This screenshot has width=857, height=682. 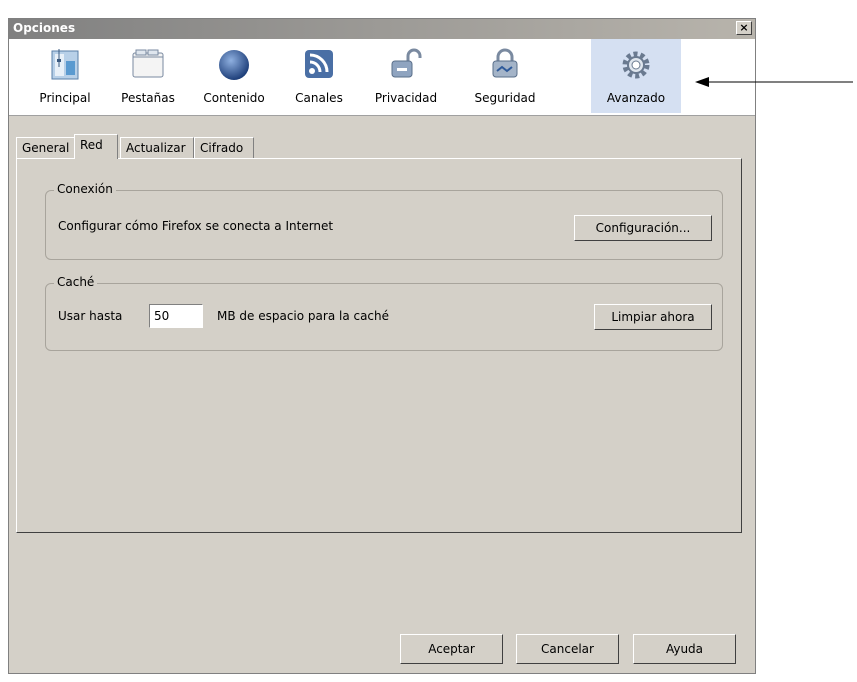 I want to click on tab-red: Red, so click(x=96, y=146).